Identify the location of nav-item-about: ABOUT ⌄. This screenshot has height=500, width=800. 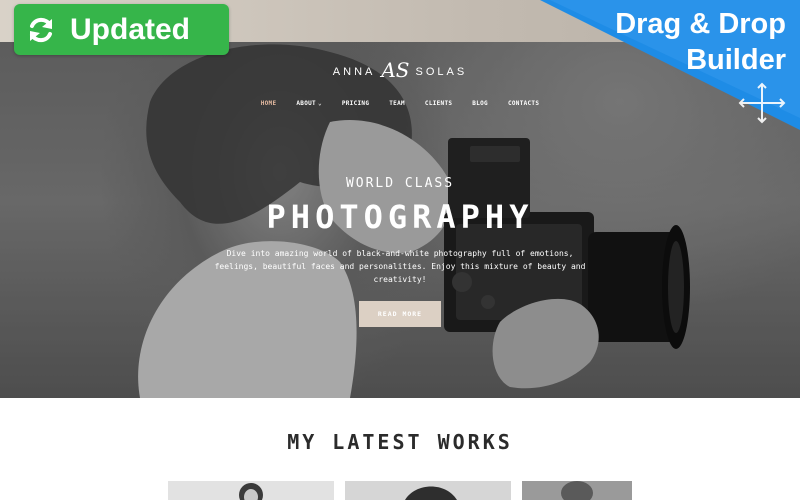
(308, 103).